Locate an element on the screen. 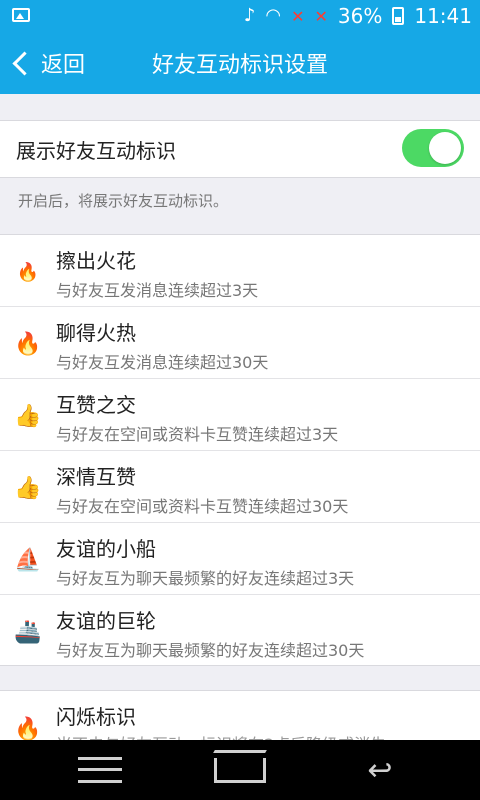 The width and height of the screenshot is (480, 800). toggle-row: 展示好友互动标识 is located at coordinates (240, 149).